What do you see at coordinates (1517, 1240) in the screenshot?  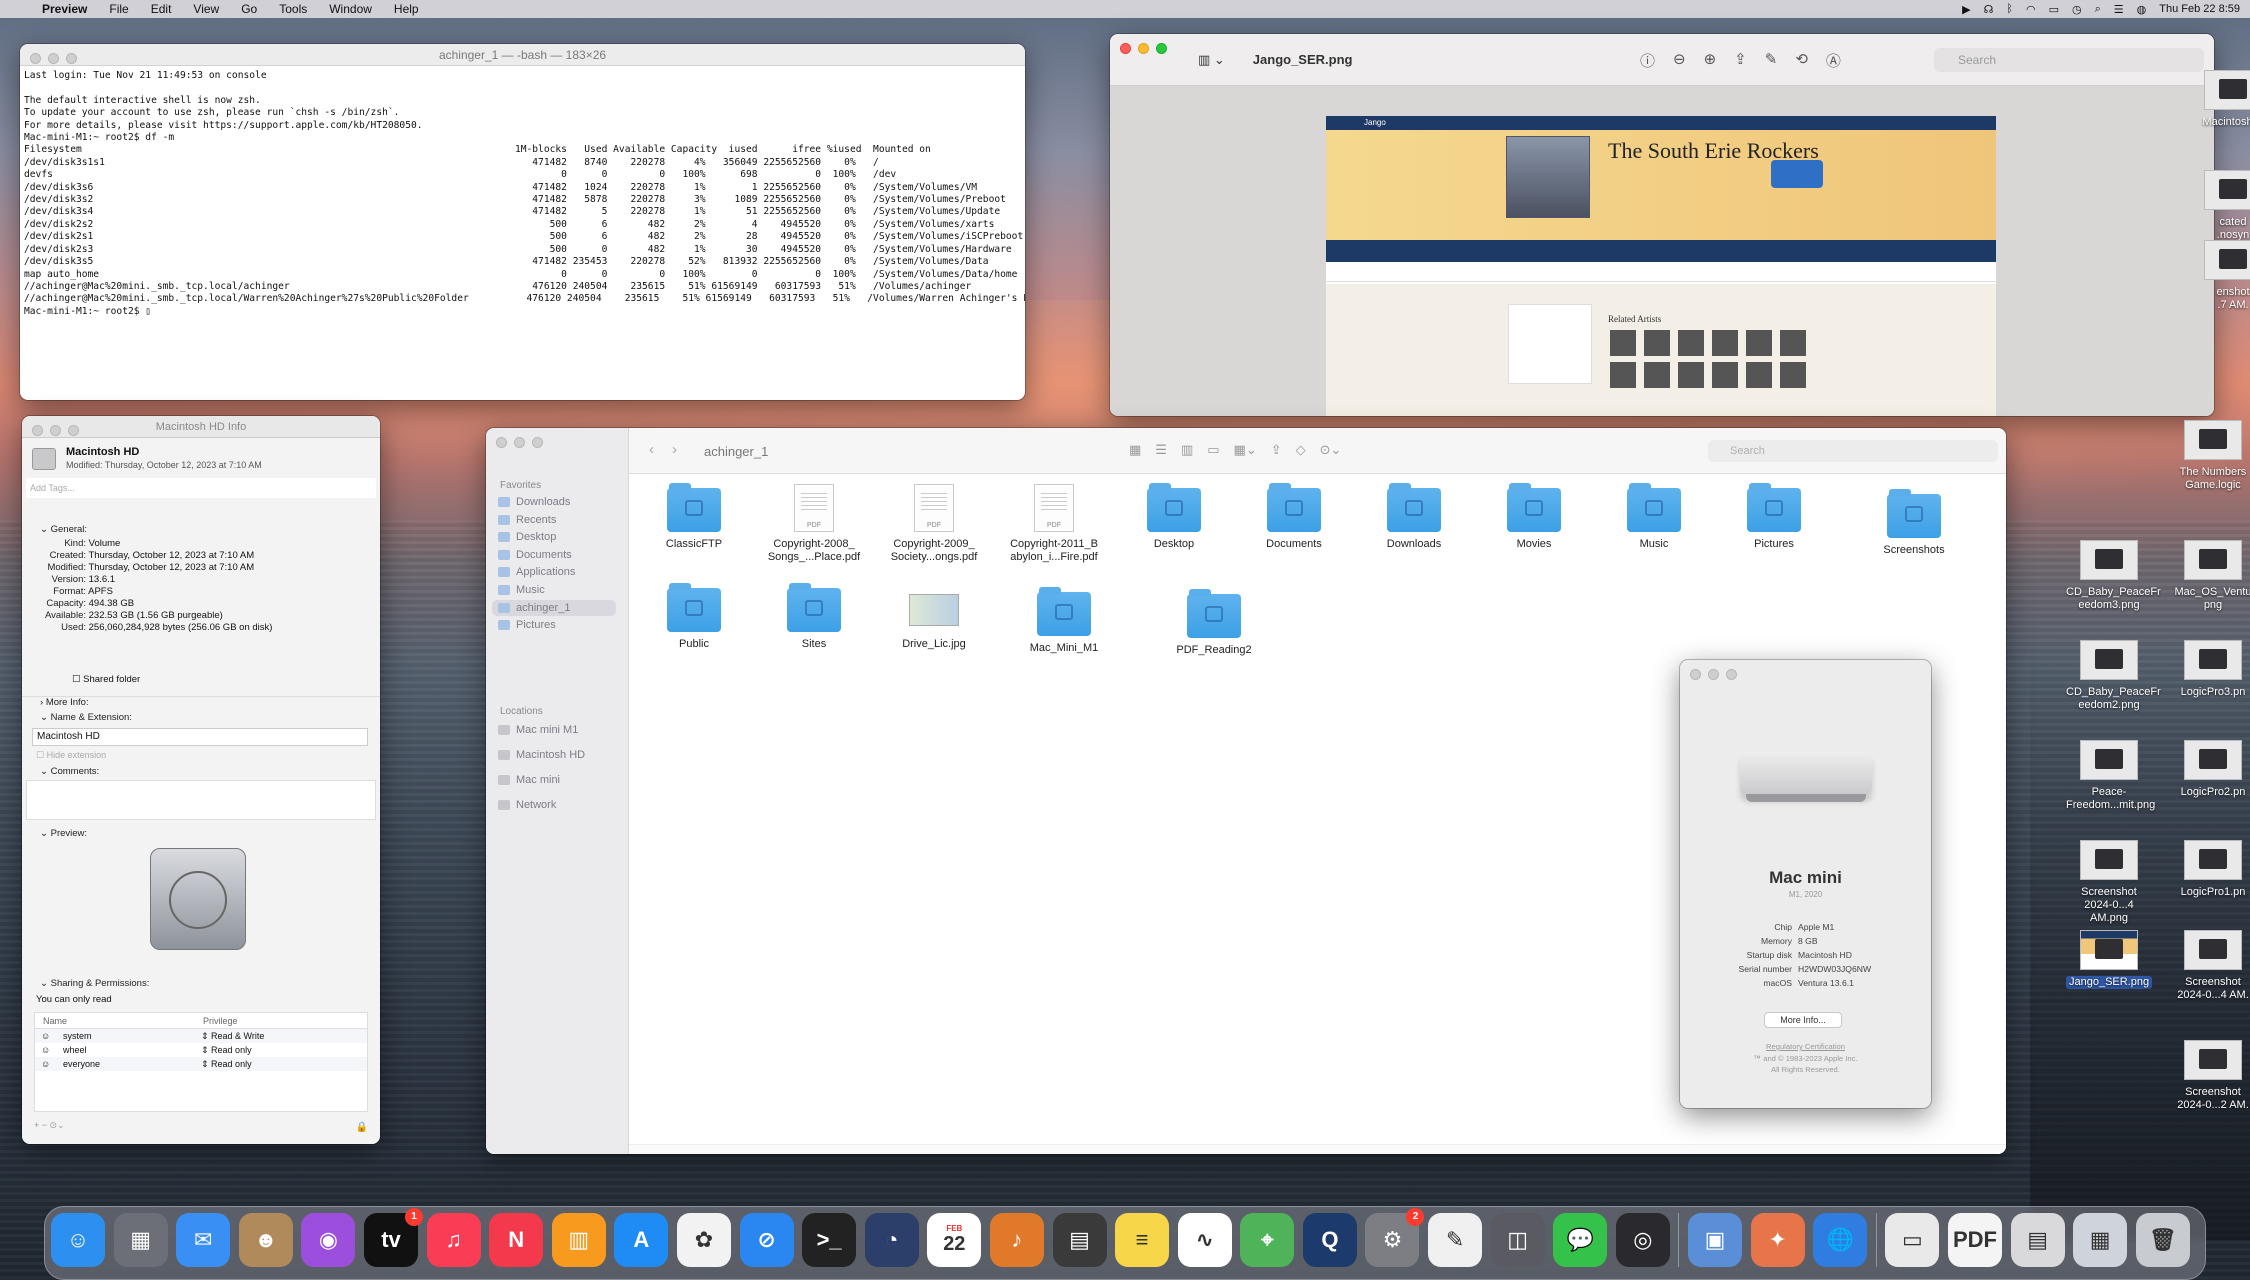 I see `dock-screenshot-icon: ◫` at bounding box center [1517, 1240].